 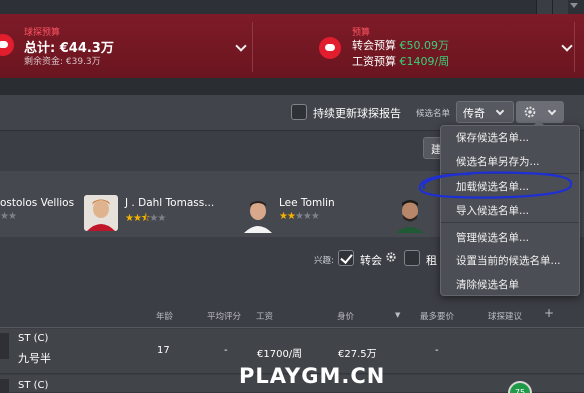 I want to click on shortlist-select: 传奇, so click(x=485, y=112).